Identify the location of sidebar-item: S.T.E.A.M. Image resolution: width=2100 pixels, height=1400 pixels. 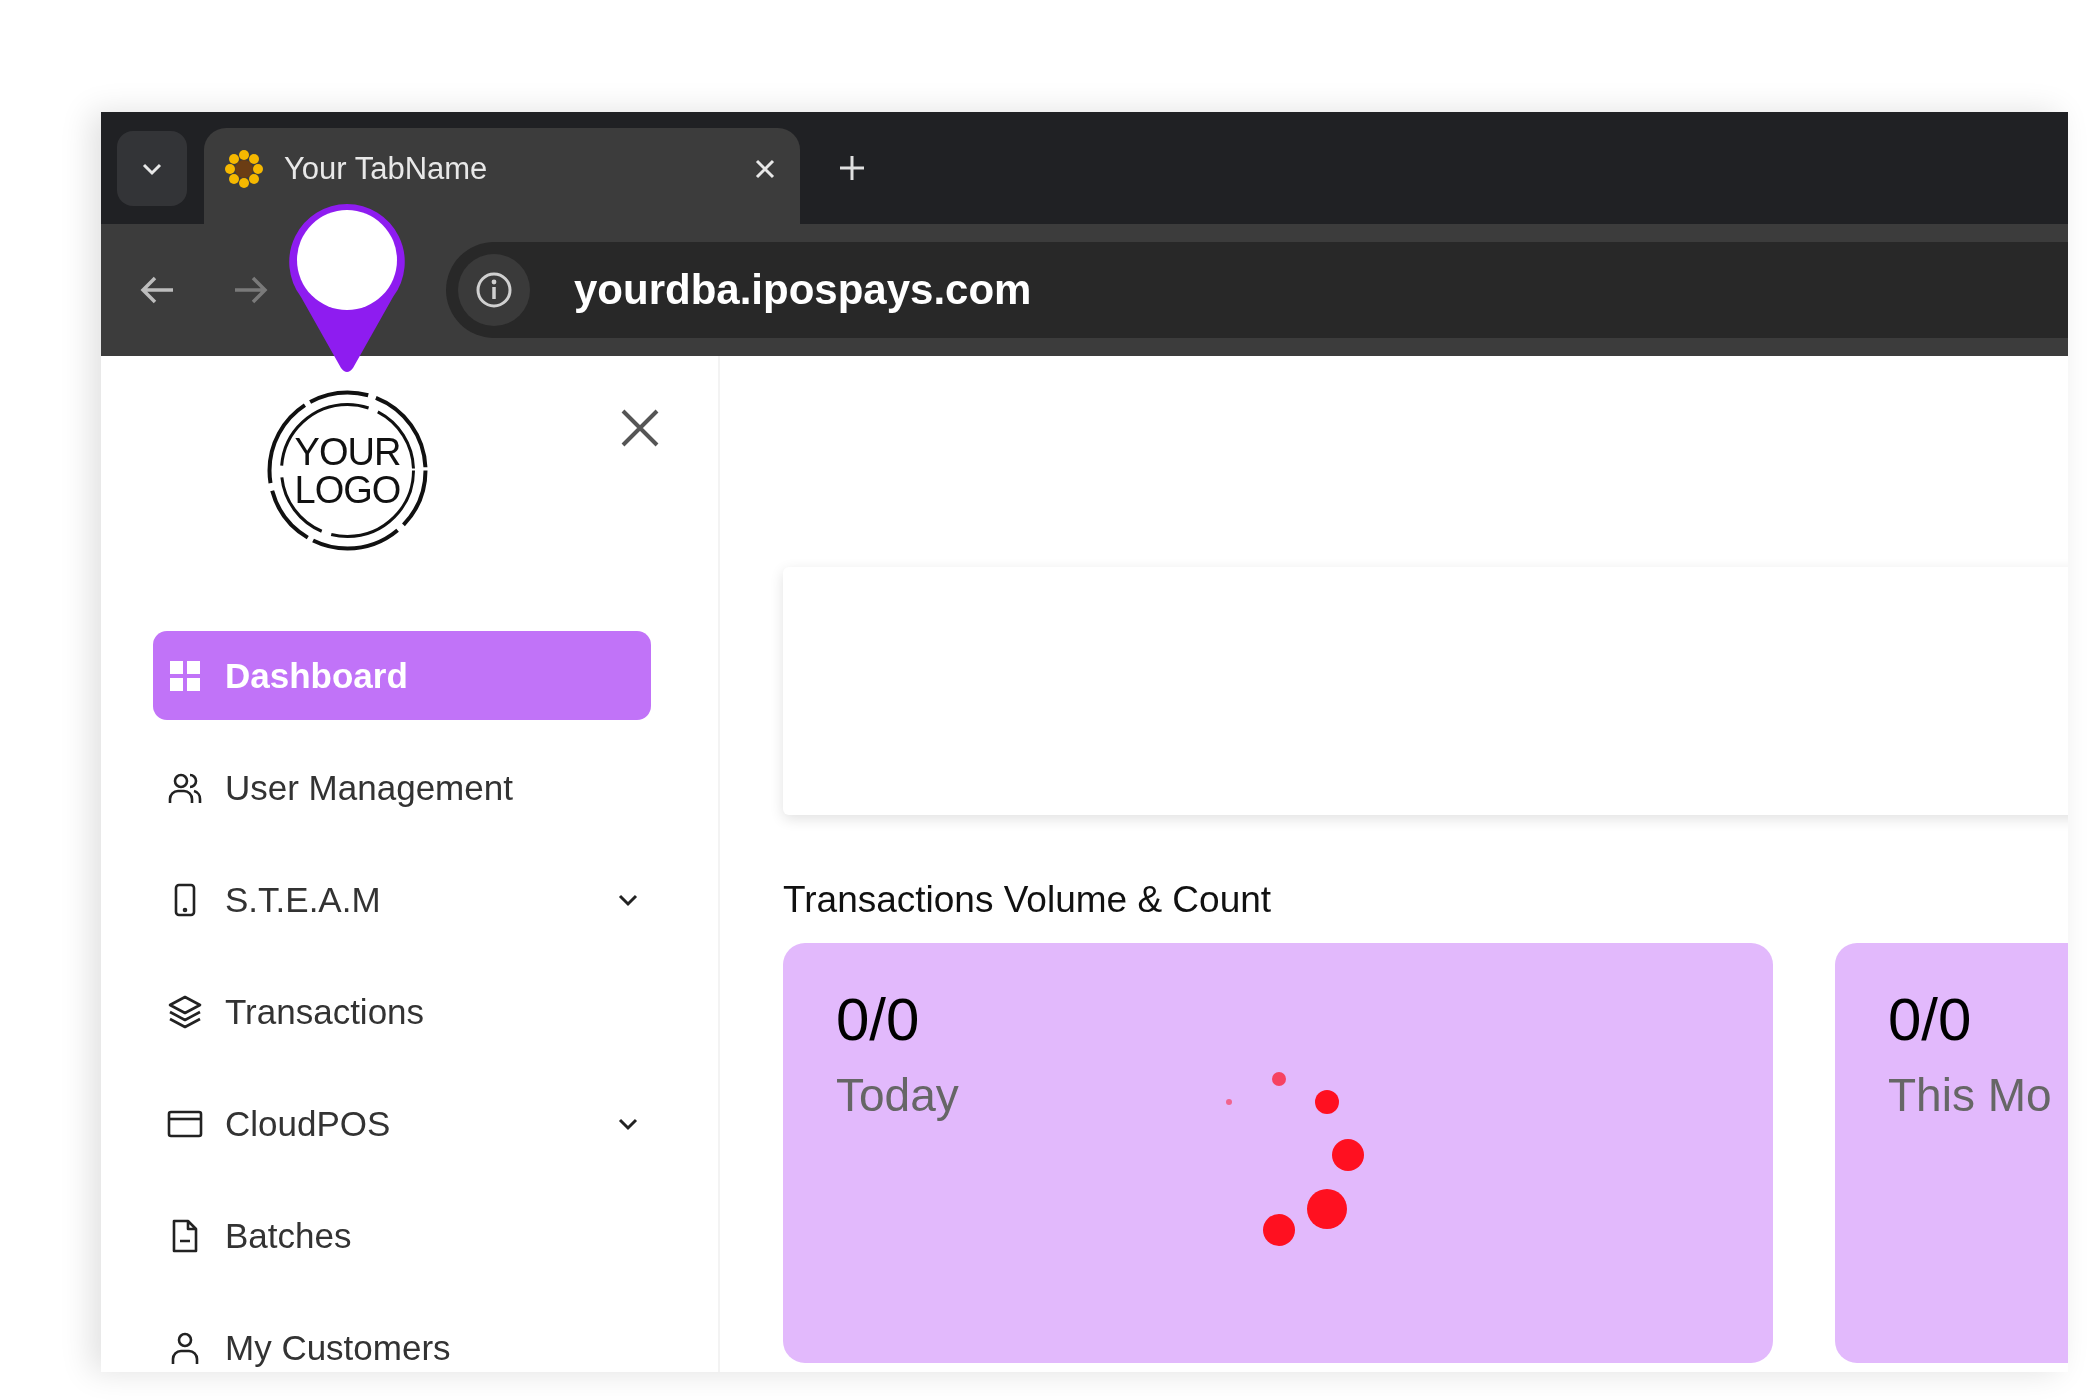
(402, 899).